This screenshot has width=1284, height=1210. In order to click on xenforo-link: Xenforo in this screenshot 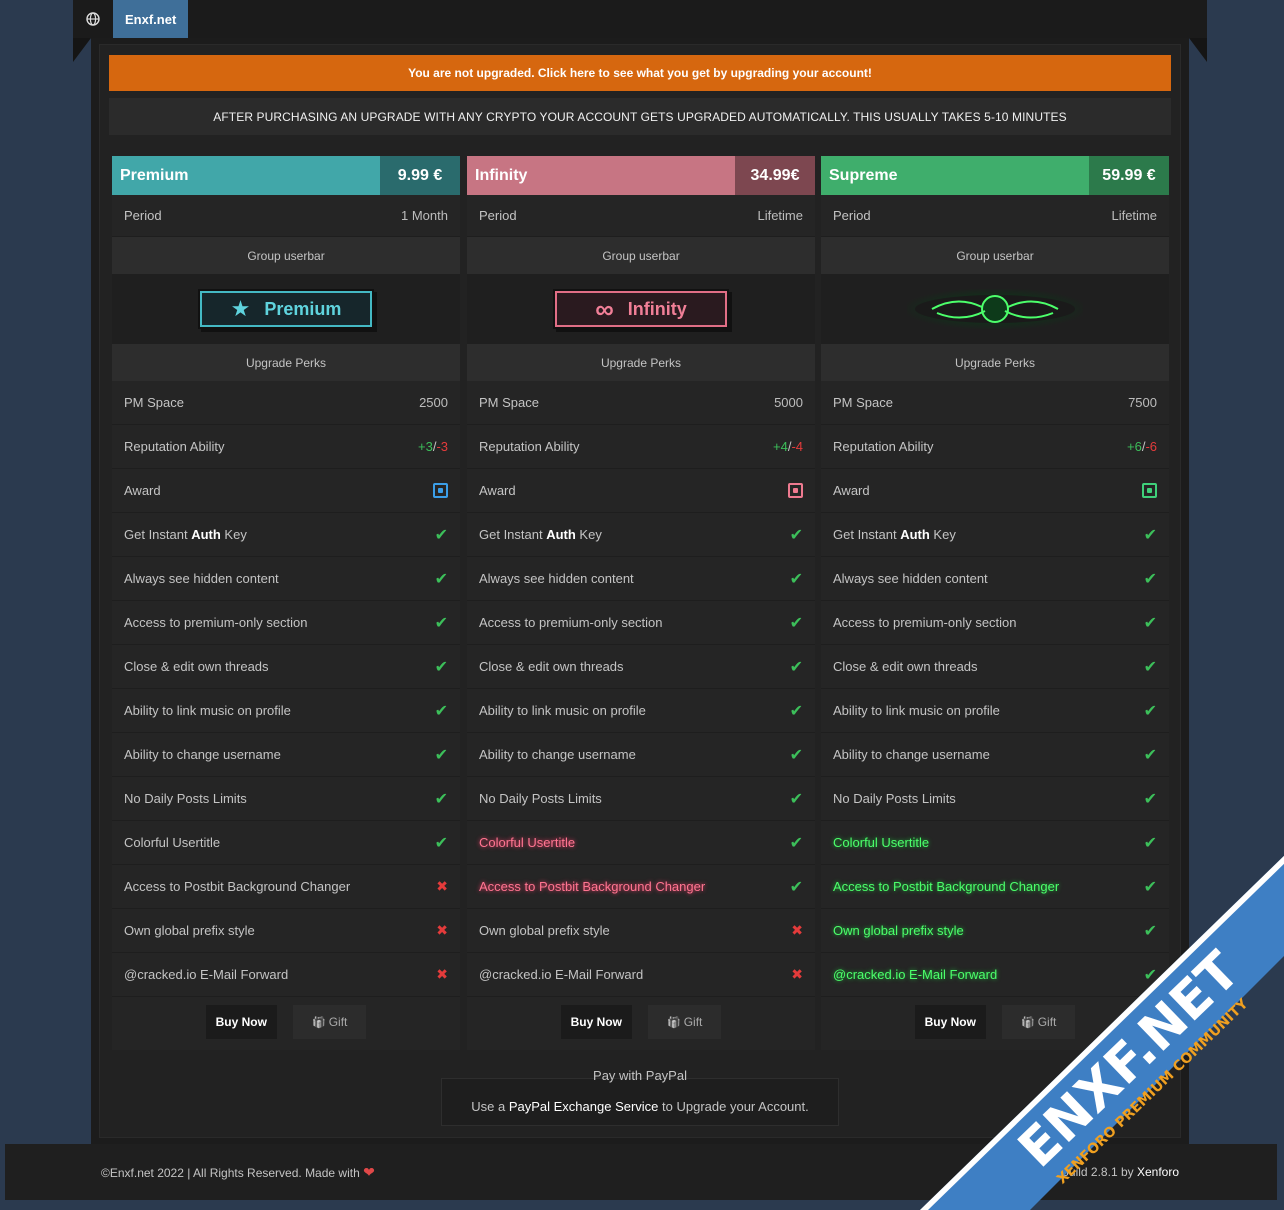, I will do `click(1158, 1172)`.